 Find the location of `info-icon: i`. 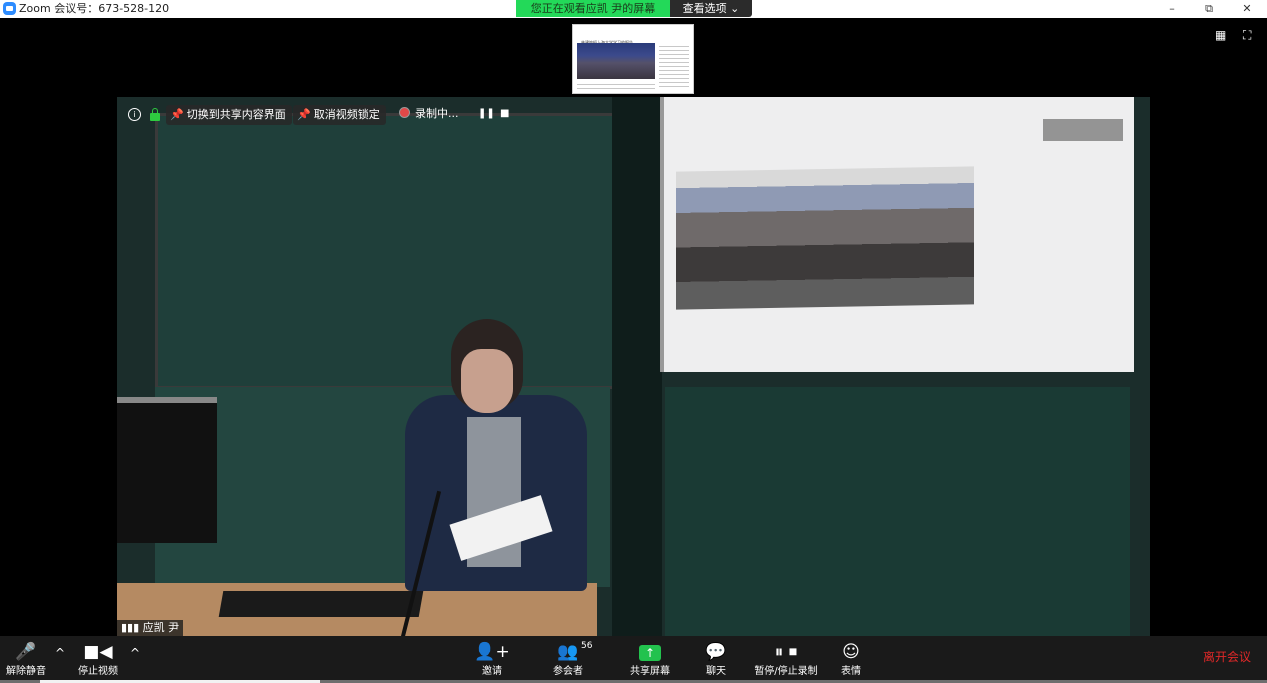

info-icon: i is located at coordinates (134, 114).